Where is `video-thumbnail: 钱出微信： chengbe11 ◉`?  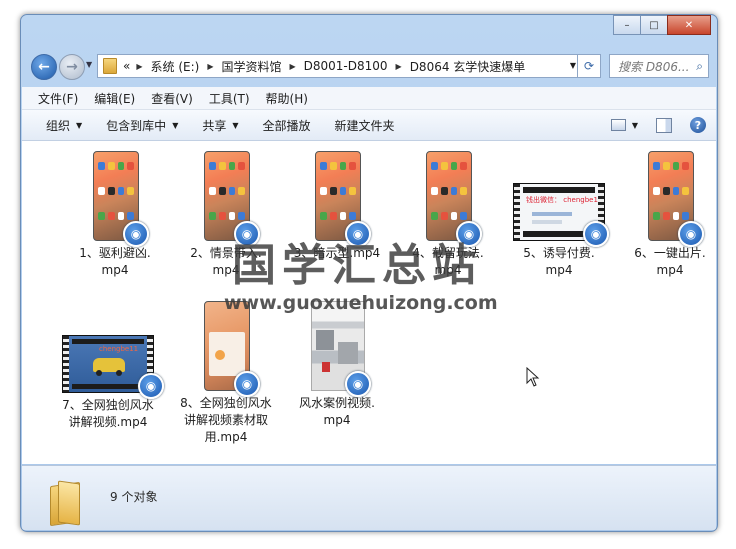 video-thumbnail: 钱出微信： chengbe11 ◉ is located at coordinates (561, 215).